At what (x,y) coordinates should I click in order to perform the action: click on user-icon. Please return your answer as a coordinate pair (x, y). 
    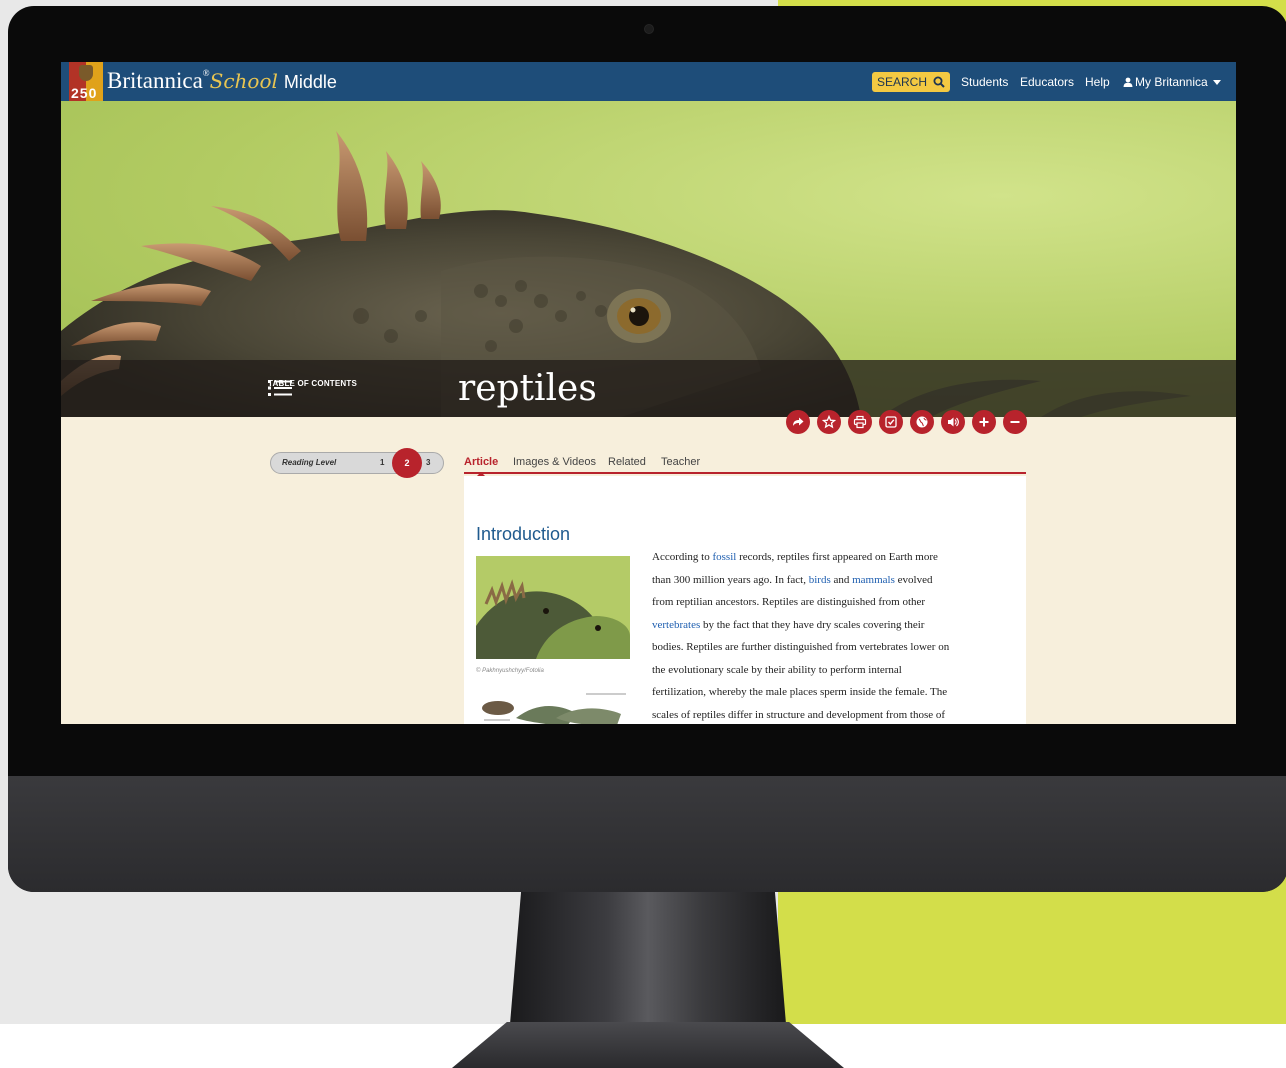
    Looking at the image, I should click on (1128, 82).